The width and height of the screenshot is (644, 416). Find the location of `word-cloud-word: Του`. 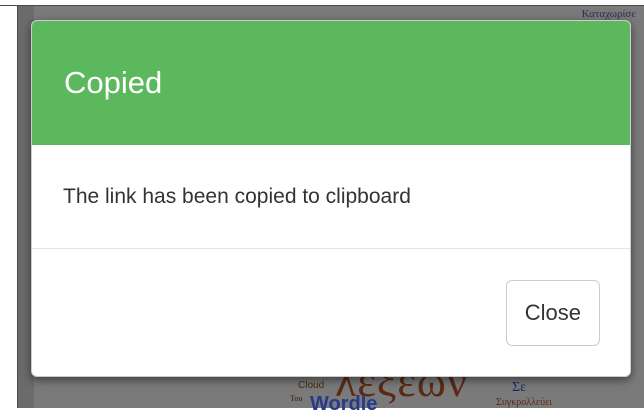

word-cloud-word: Του is located at coordinates (296, 398).